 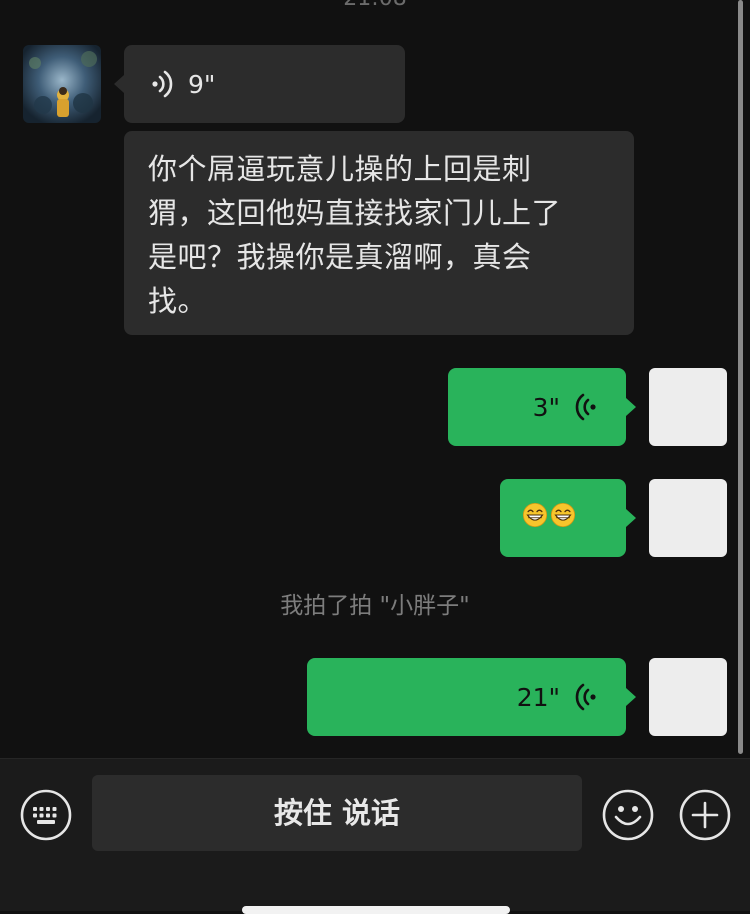 I want to click on outgoing-voice-message: 3", so click(x=542, y=407).